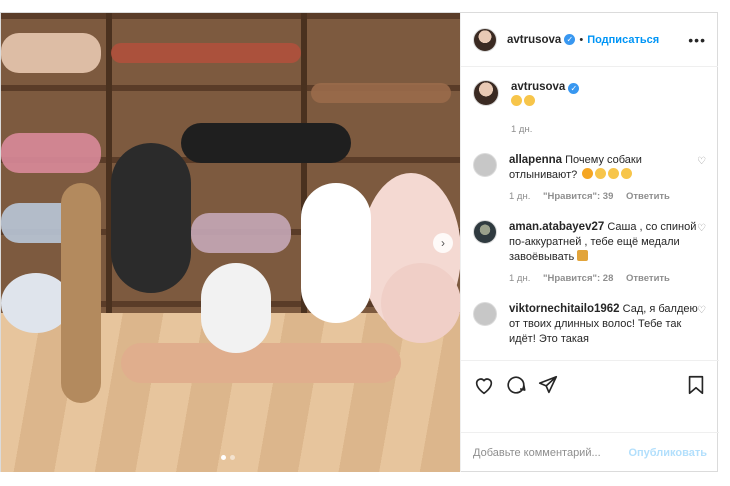 The height and width of the screenshot is (486, 730). Describe the element at coordinates (623, 40) in the screenshot. I see `follow-button: Подписаться` at that location.